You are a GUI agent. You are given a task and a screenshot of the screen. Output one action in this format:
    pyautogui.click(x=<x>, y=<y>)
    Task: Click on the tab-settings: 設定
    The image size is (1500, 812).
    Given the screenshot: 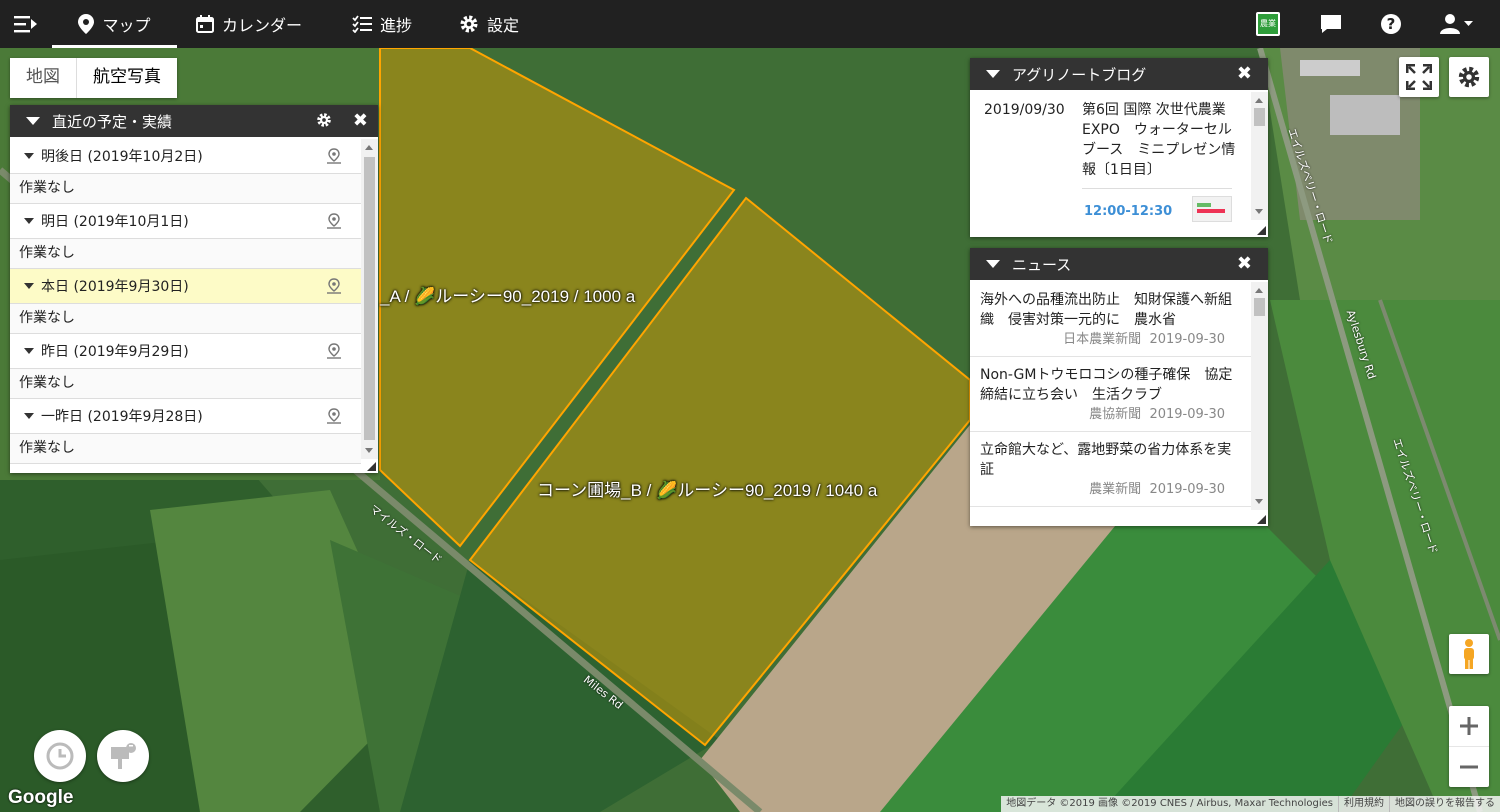 What is the action you would take?
    pyautogui.click(x=489, y=24)
    